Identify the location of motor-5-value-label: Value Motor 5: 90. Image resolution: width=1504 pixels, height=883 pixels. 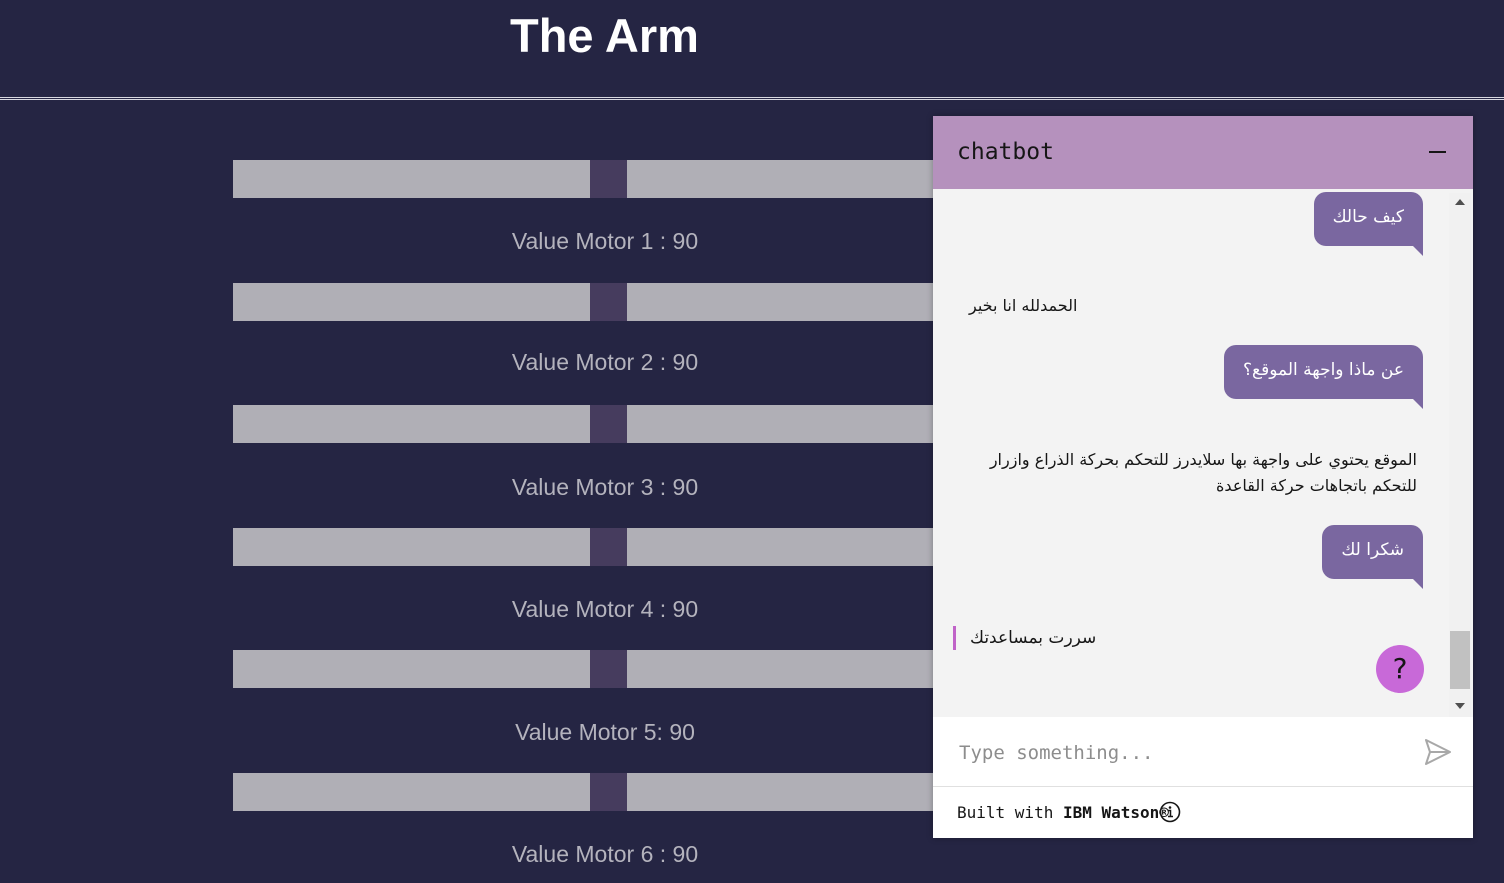
(605, 732).